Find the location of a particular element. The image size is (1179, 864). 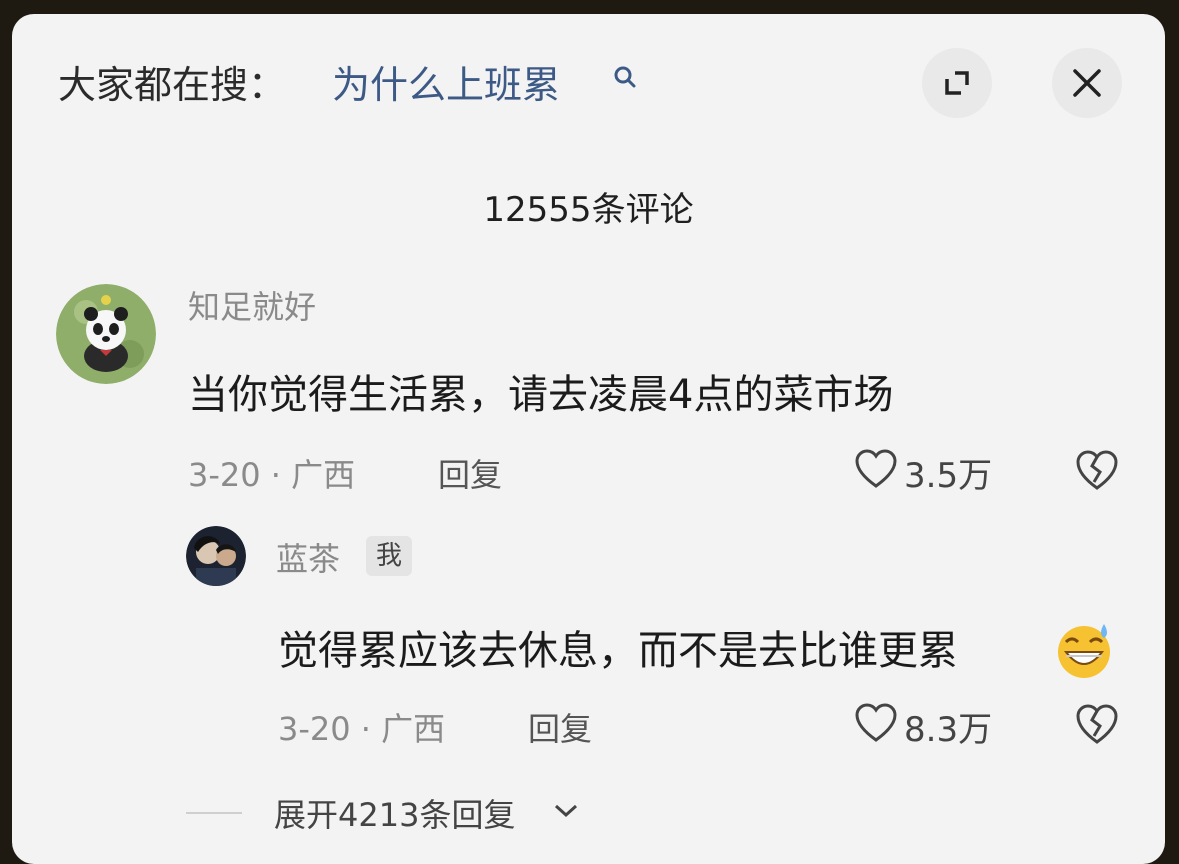

reply-to-reply-button: 回复 is located at coordinates (560, 727).